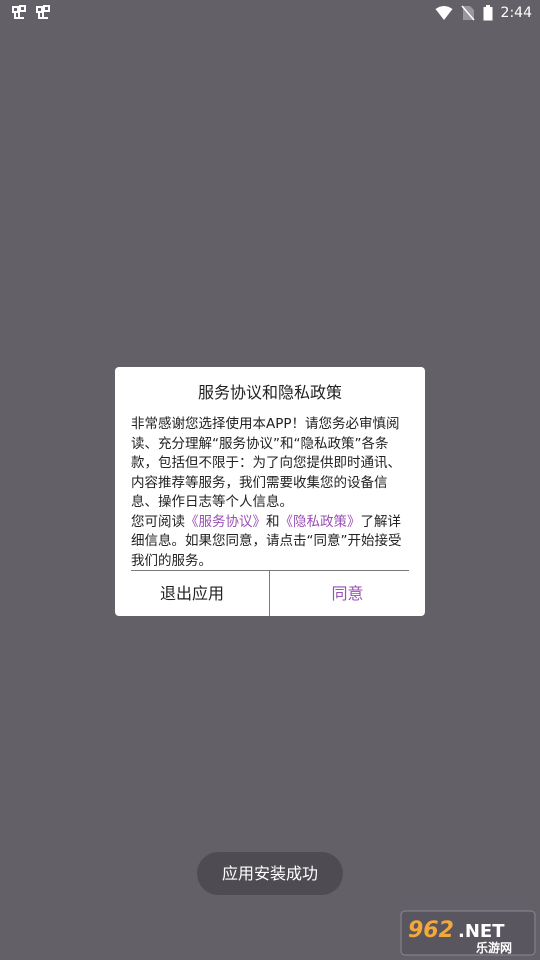 The width and height of the screenshot is (540, 960). What do you see at coordinates (31, 12) in the screenshot?
I see `status-notifications` at bounding box center [31, 12].